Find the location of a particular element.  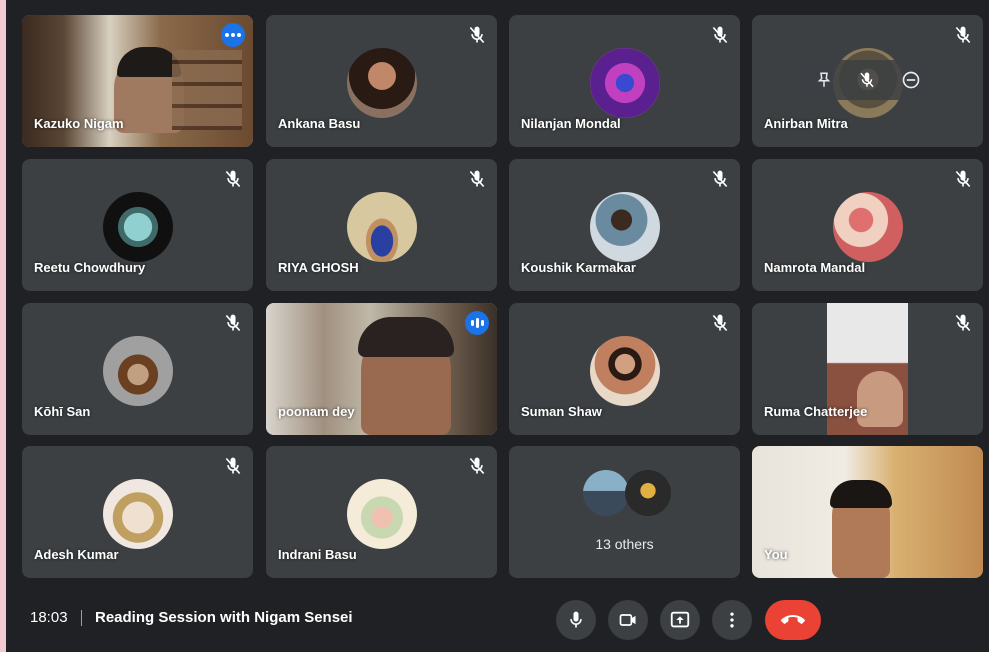

participant-tile-namrota-mandal: Namrota Mandal is located at coordinates (867, 225).